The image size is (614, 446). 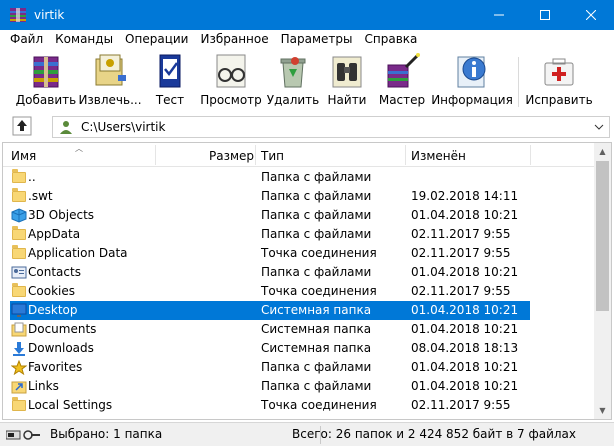 I want to click on address-field: C:\Users\virtik, so click(x=331, y=127).